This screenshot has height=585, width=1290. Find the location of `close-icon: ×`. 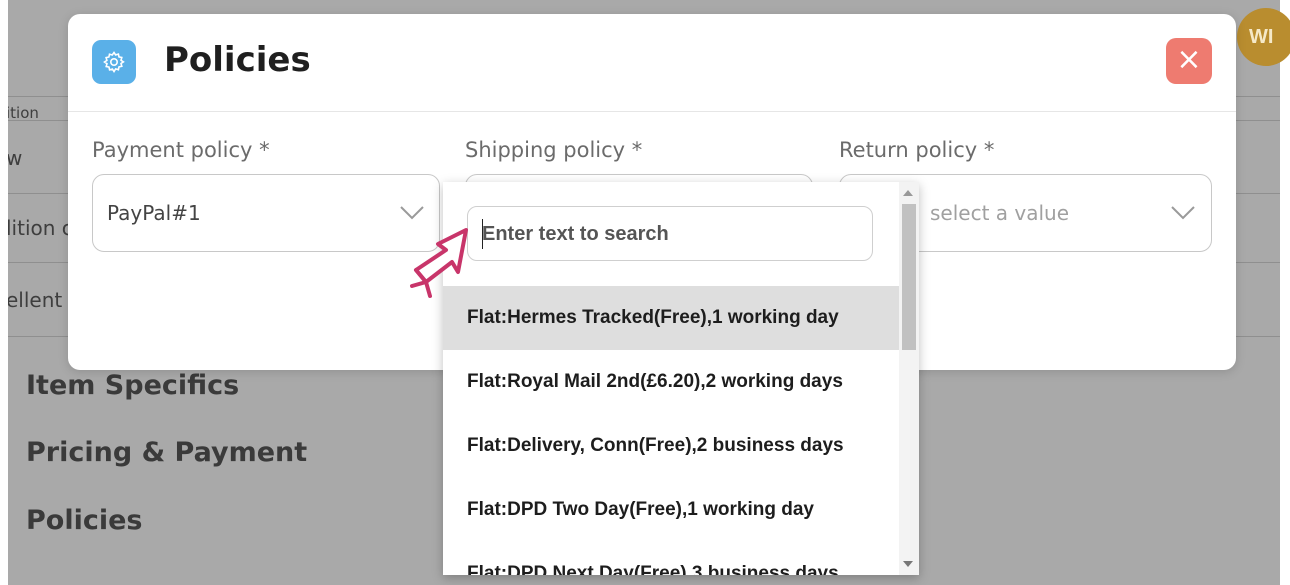

close-icon: × is located at coordinates (1189, 59).